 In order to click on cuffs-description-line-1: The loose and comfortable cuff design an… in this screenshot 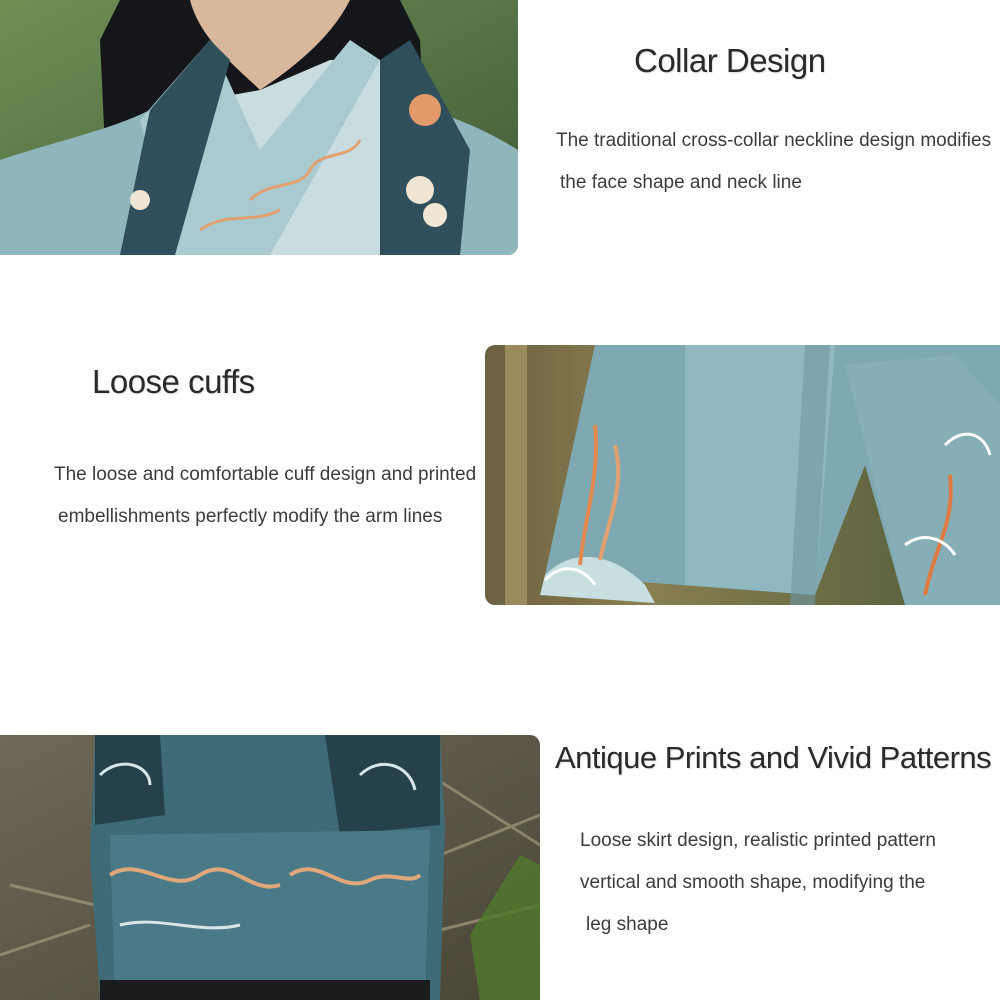, I will do `click(265, 474)`.